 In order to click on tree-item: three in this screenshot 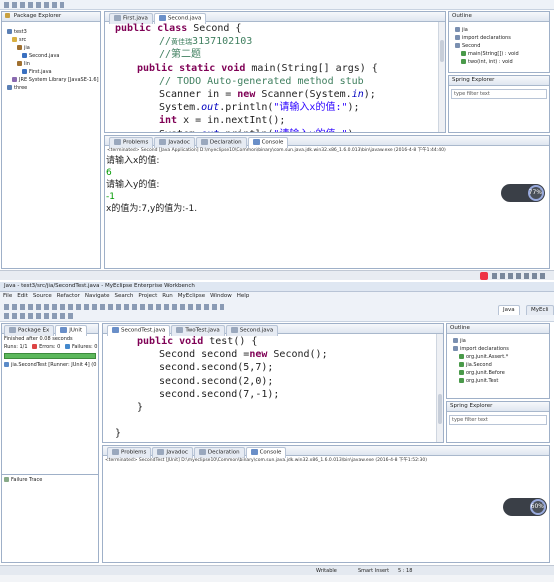, I will do `click(51, 88)`.